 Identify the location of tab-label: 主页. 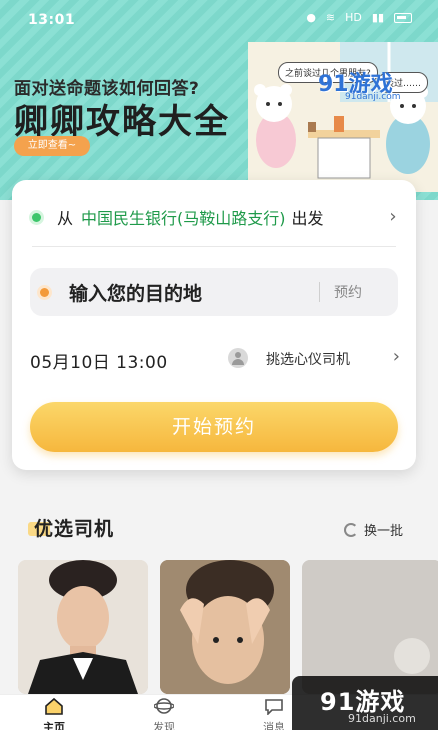
(54, 725).